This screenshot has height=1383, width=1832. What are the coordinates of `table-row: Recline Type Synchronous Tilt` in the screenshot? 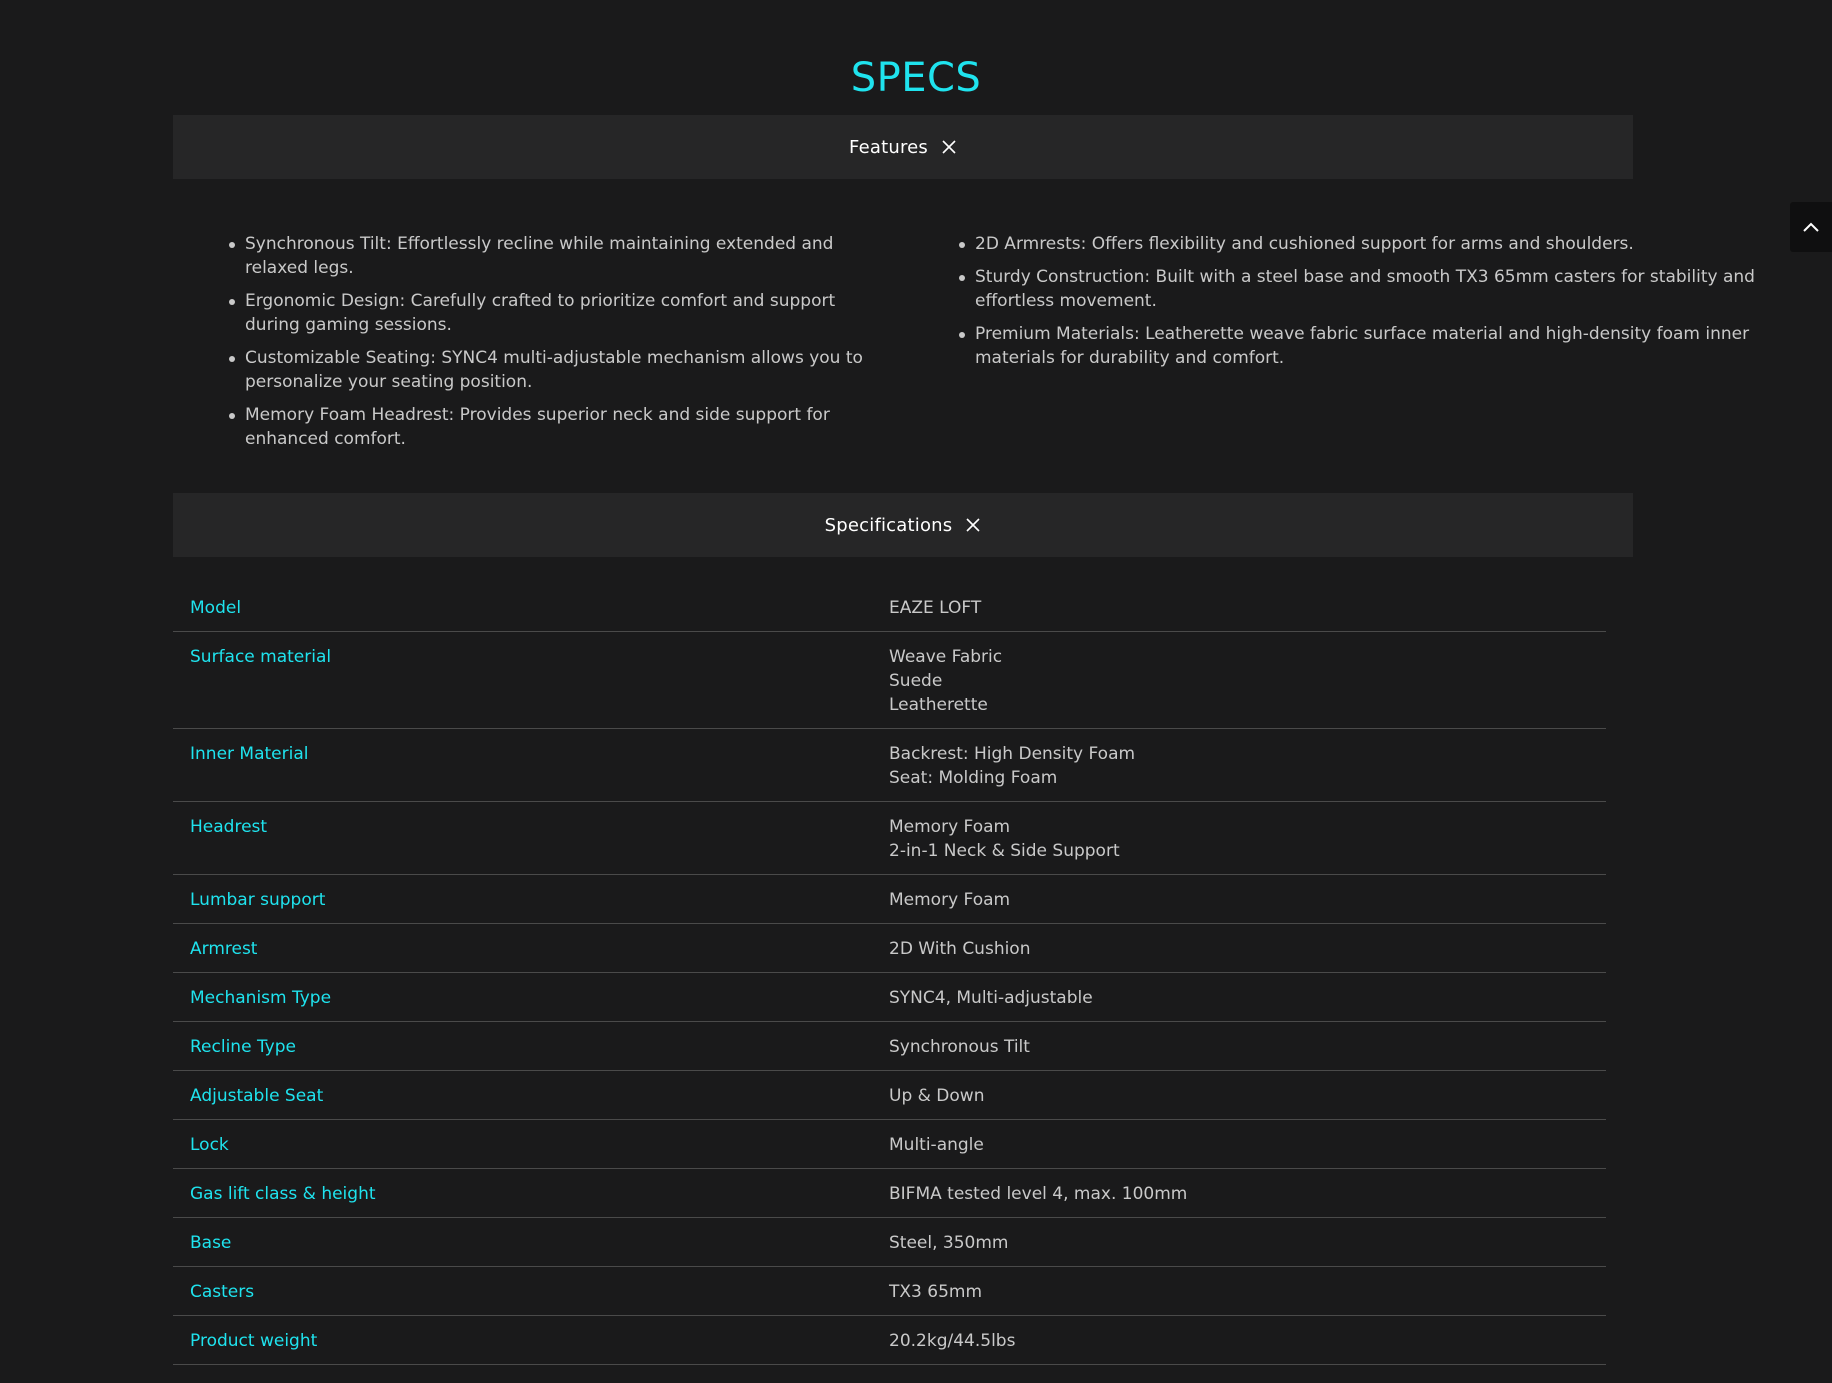 It's located at (889, 1046).